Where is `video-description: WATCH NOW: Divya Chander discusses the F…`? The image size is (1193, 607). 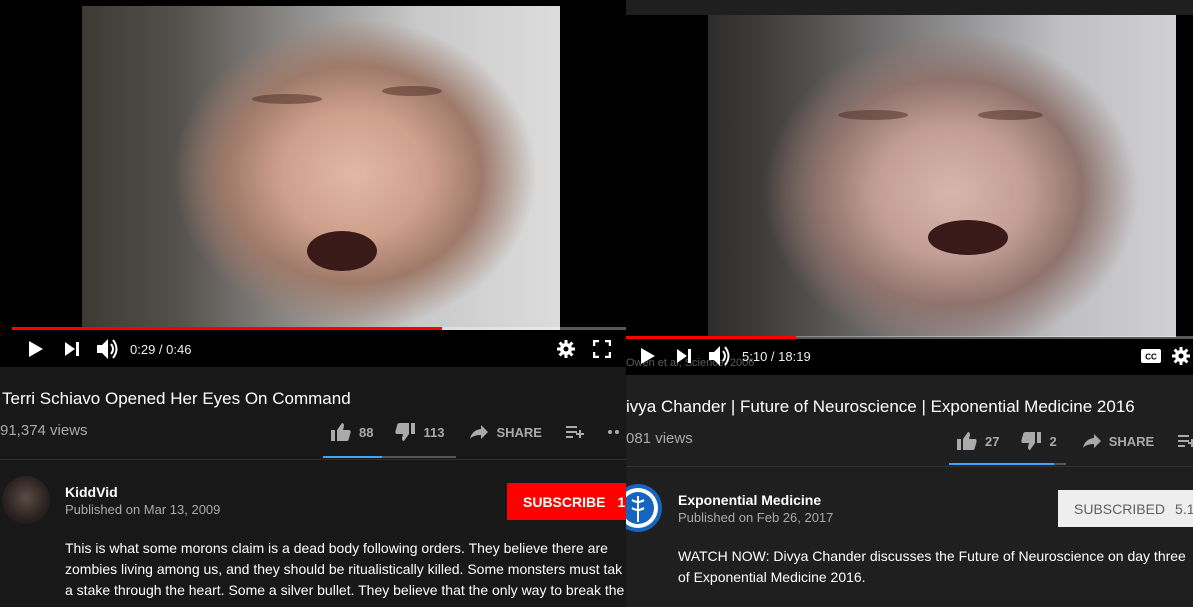
video-description: WATCH NOW: Divya Chander discusses the F… is located at coordinates (932, 566).